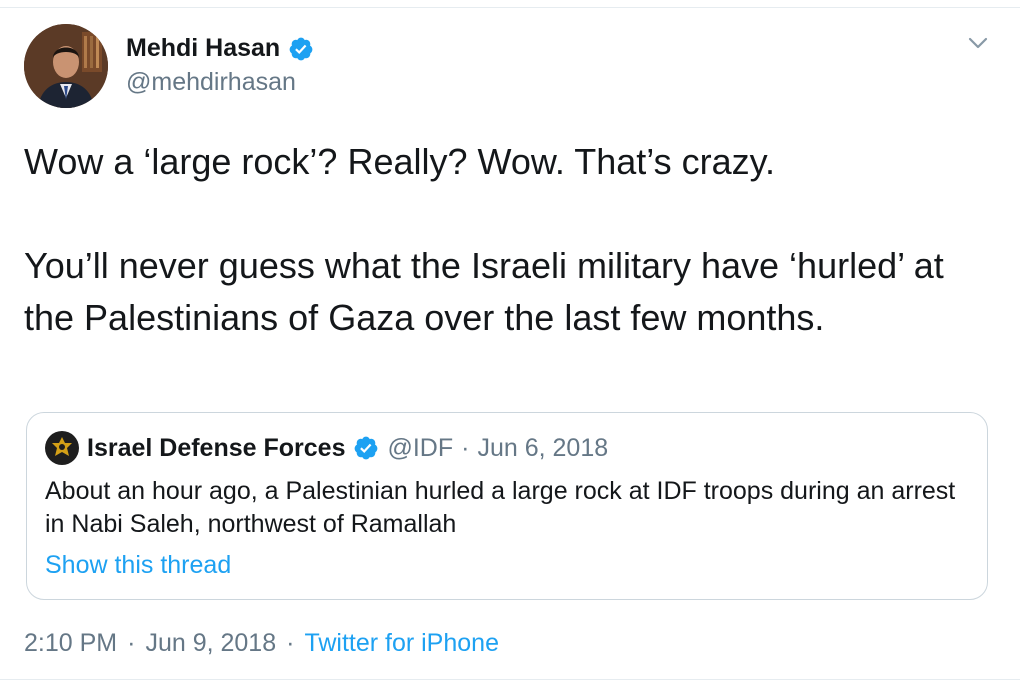 Image resolution: width=1020 pixels, height=682 pixels. Describe the element at coordinates (510, 679) in the screenshot. I see `bottom-divider` at that location.